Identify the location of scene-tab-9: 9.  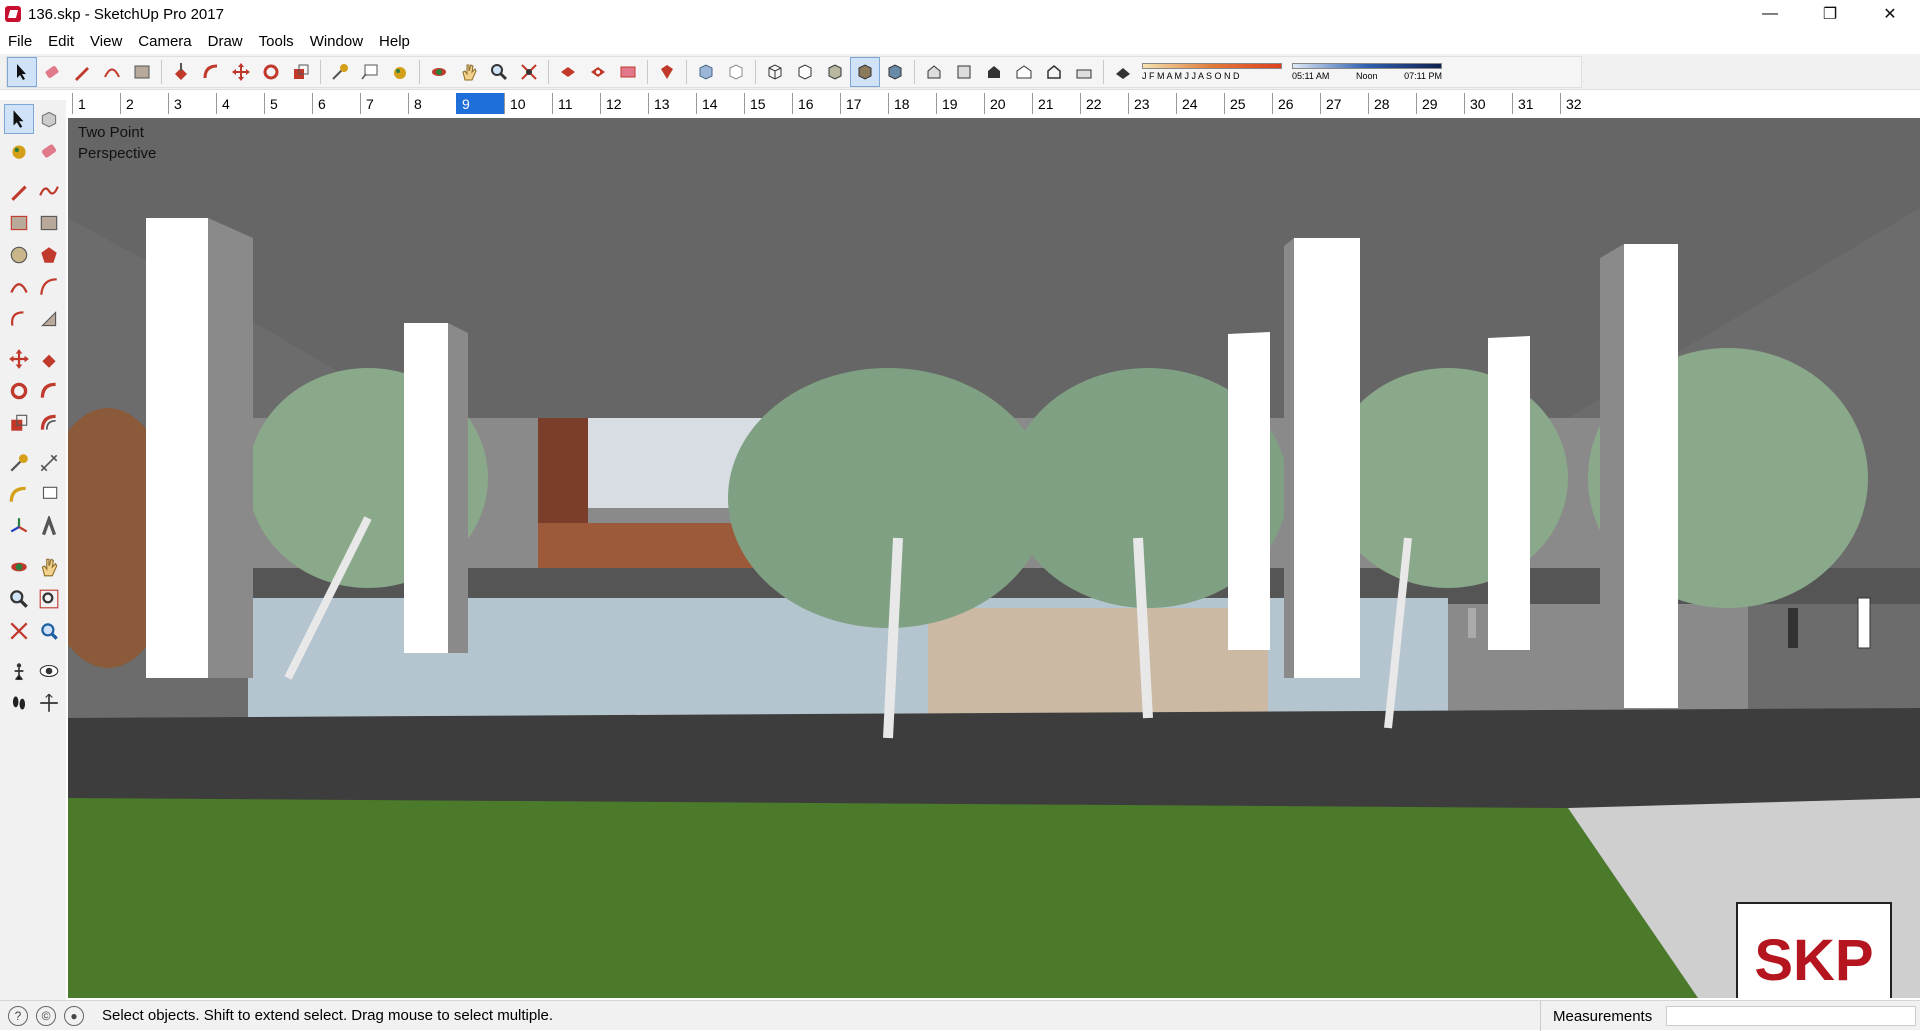
(480, 103).